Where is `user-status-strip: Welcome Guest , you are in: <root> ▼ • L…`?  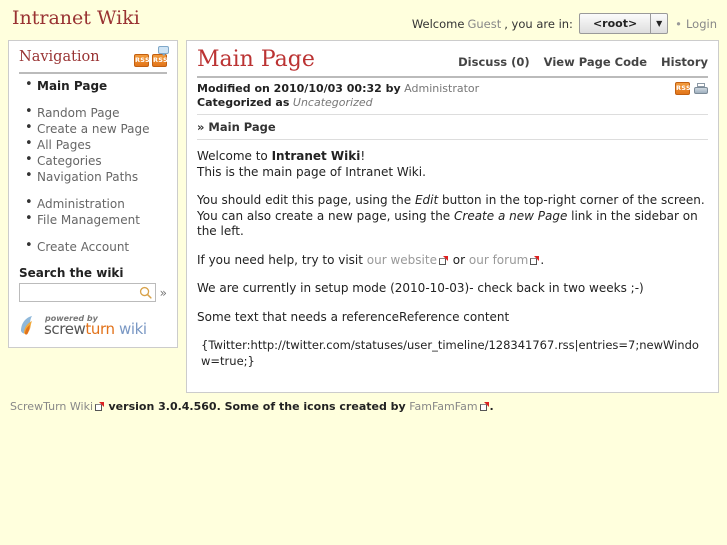 user-status-strip: Welcome Guest , you are in: <root> ▼ • L… is located at coordinates (564, 23).